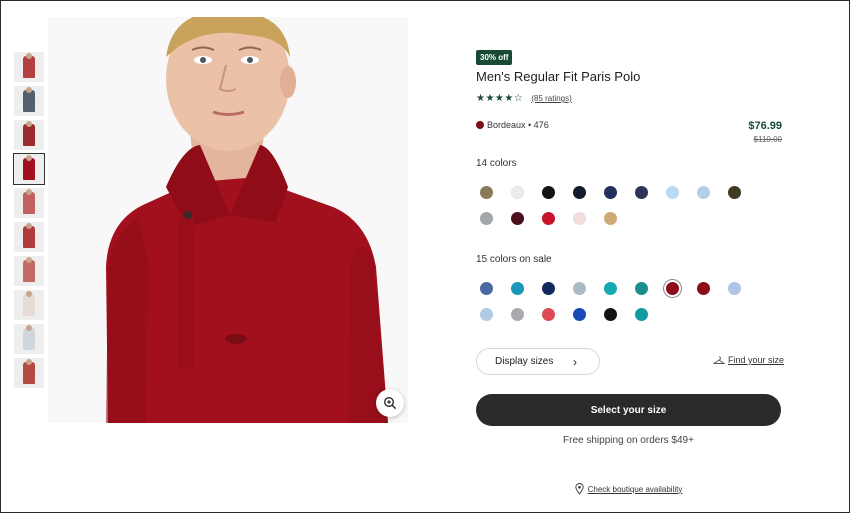  I want to click on rating-row: ★★★★☆ (85 ratings), so click(524, 98).